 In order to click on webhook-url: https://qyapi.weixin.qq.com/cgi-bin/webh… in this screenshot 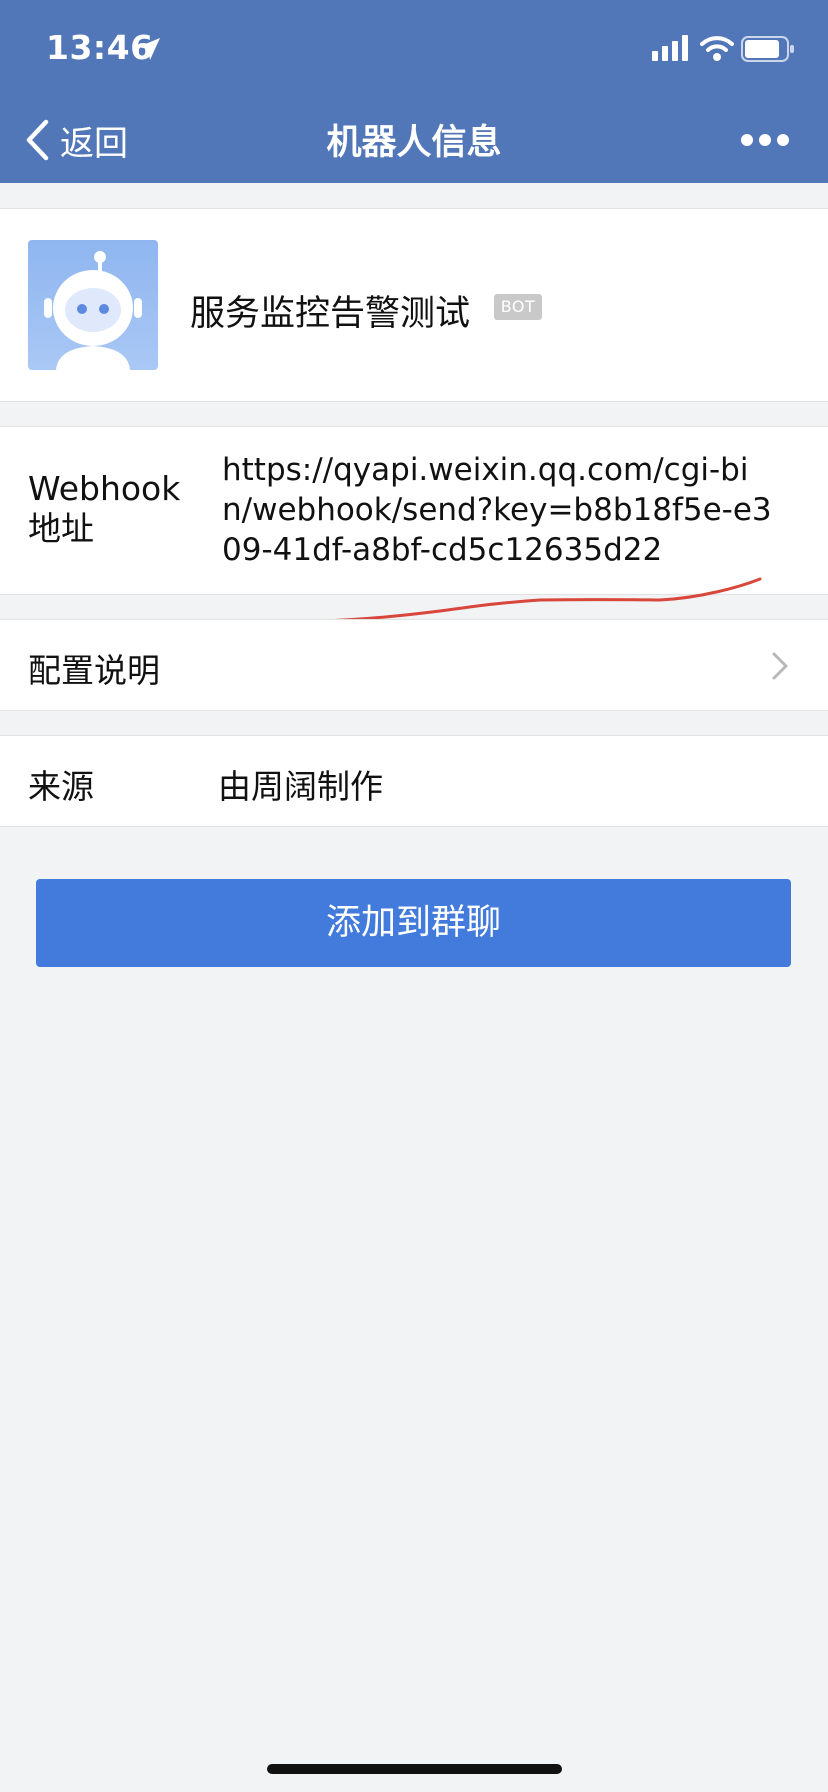, I will do `click(500, 510)`.